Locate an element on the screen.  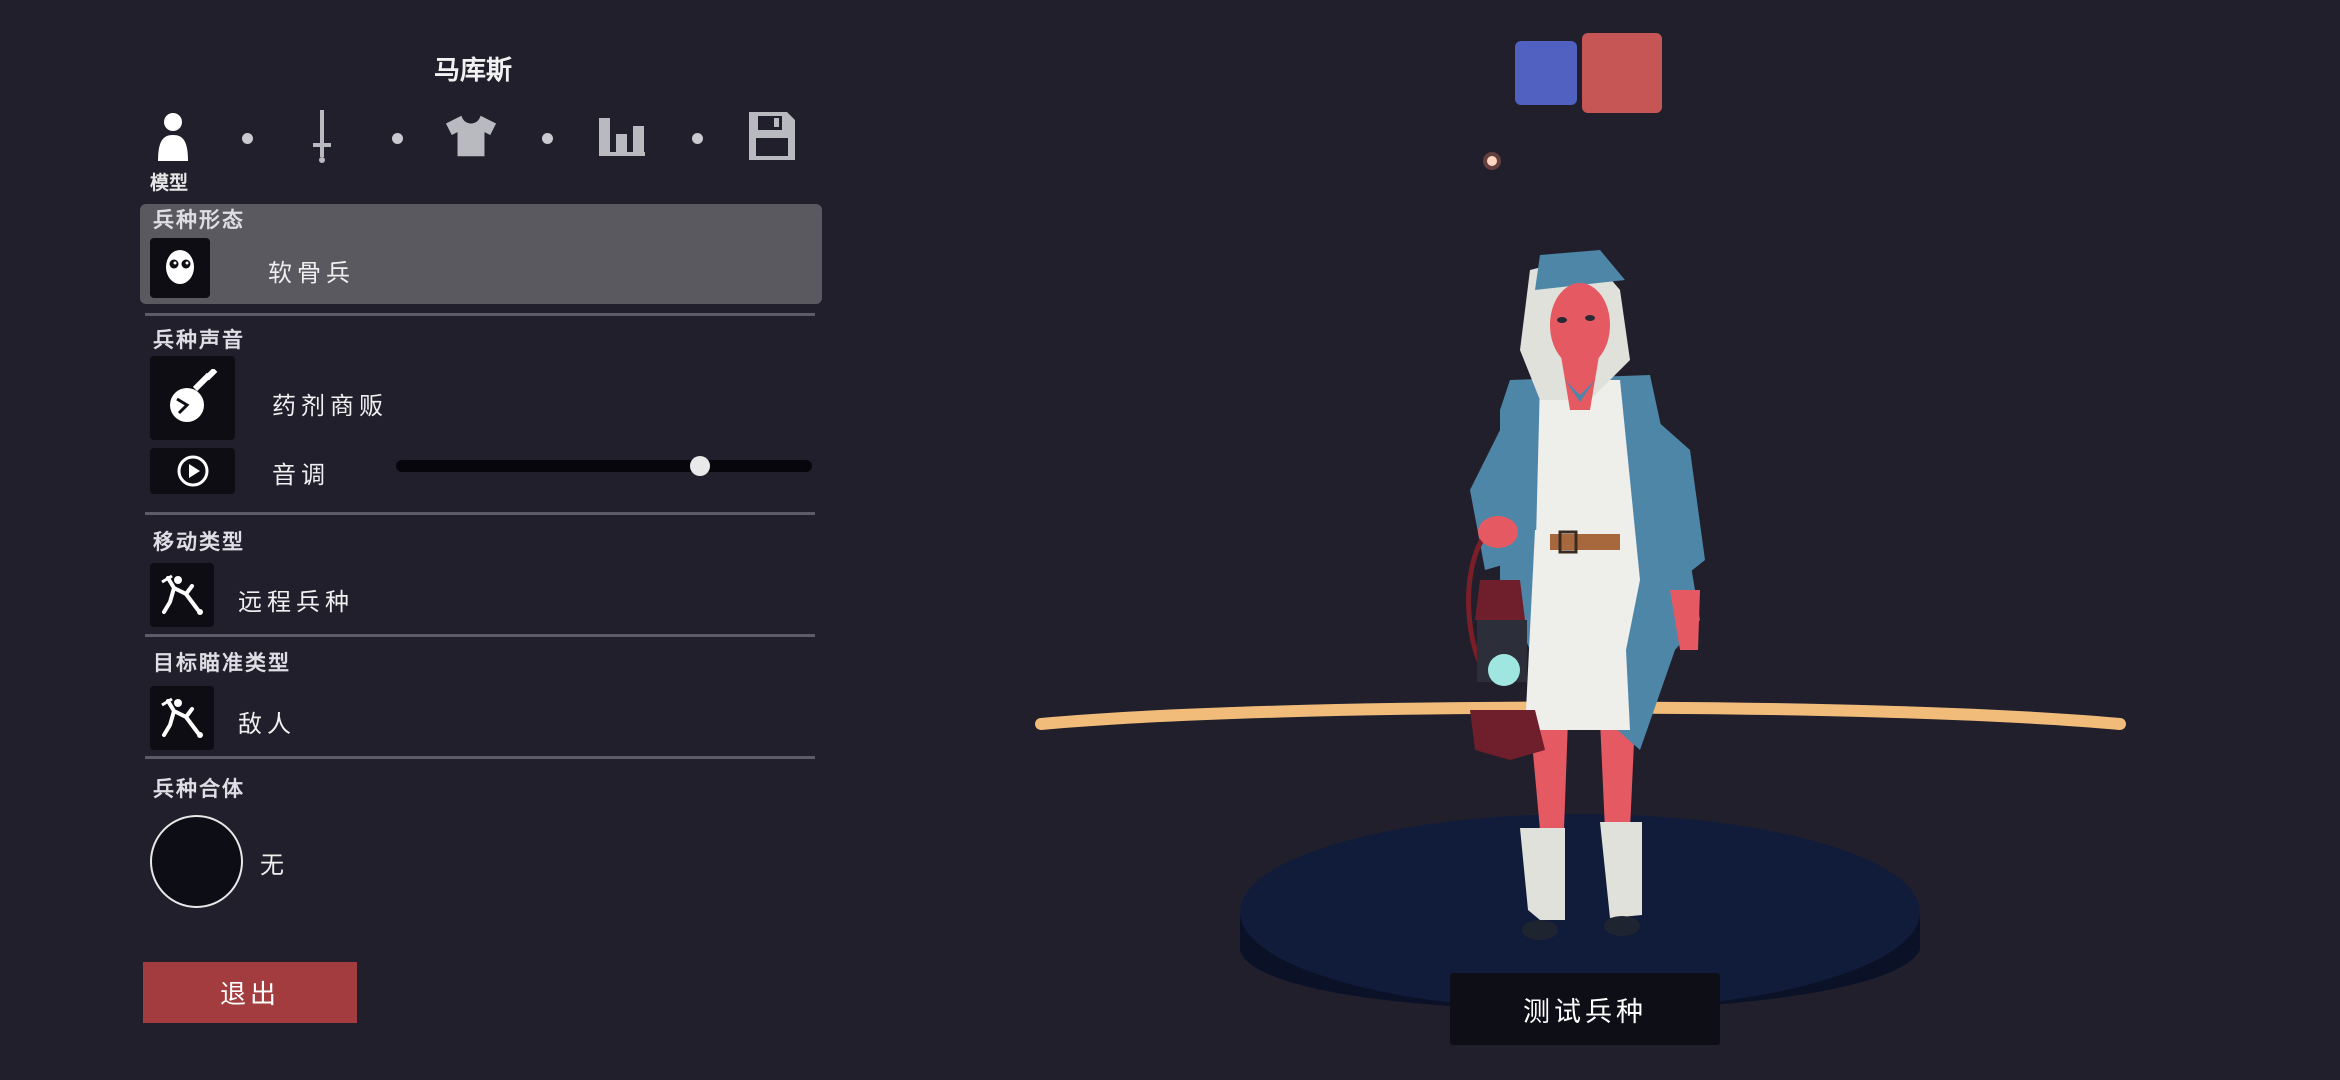
person-icon is located at coordinates (173, 137).